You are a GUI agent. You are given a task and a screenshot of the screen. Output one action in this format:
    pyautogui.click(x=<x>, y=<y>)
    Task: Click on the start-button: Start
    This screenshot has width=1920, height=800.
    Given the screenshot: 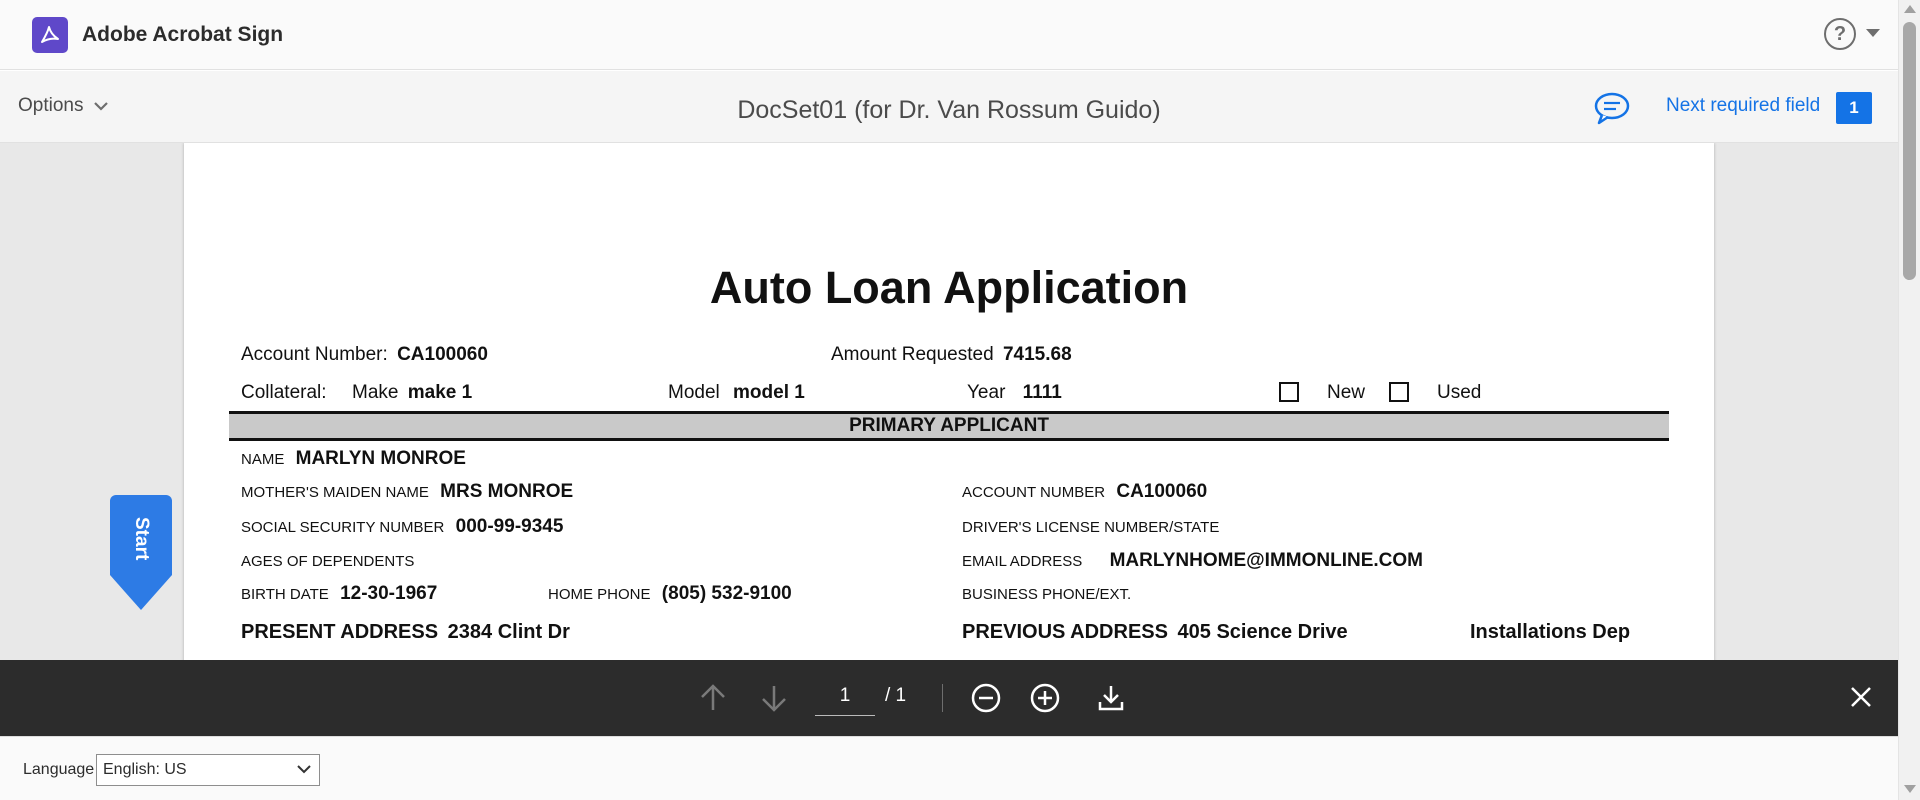 What is the action you would take?
    pyautogui.click(x=141, y=535)
    